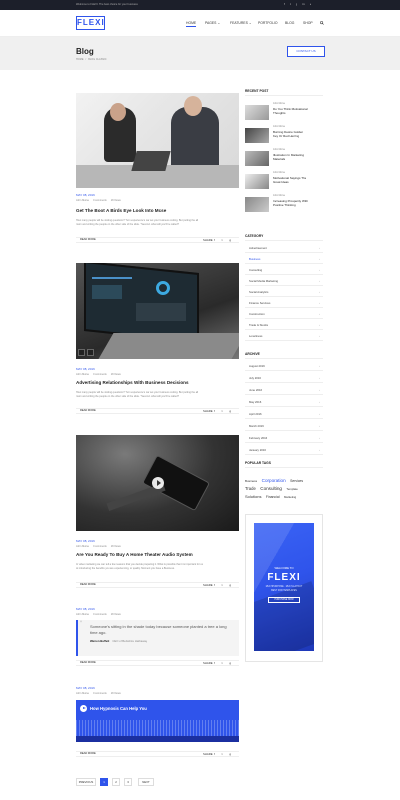 This screenshot has width=400, height=800. I want to click on archive-item: August 2019 ›, so click(284, 366).